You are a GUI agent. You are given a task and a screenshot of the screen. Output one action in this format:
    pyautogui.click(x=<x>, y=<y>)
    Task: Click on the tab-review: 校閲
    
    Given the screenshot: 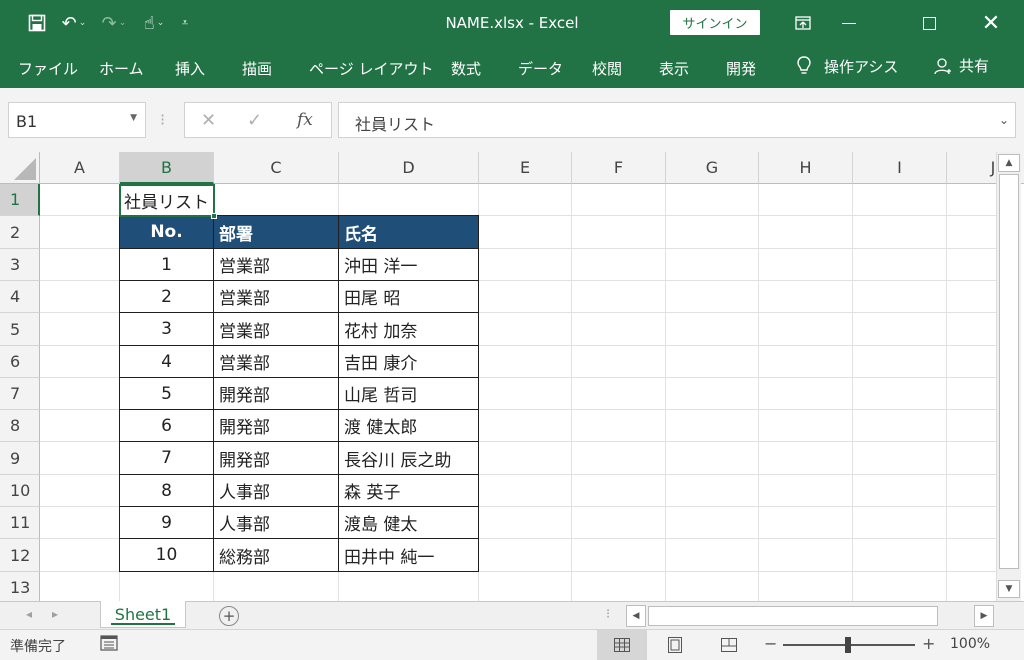 What is the action you would take?
    pyautogui.click(x=607, y=68)
    